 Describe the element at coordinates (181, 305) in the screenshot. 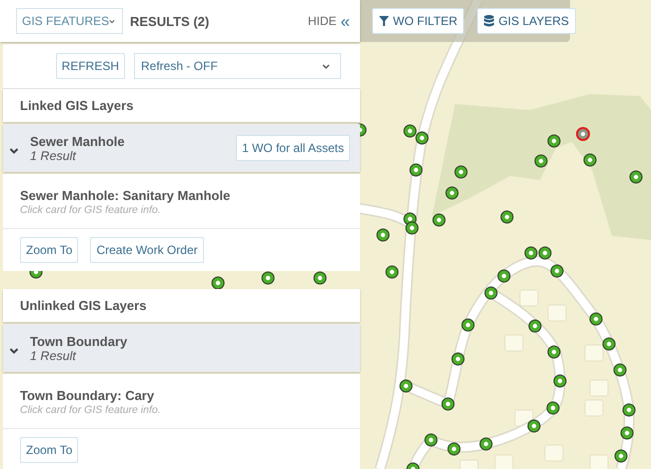

I see `section-heading: Unlinked GIS Layers` at that location.